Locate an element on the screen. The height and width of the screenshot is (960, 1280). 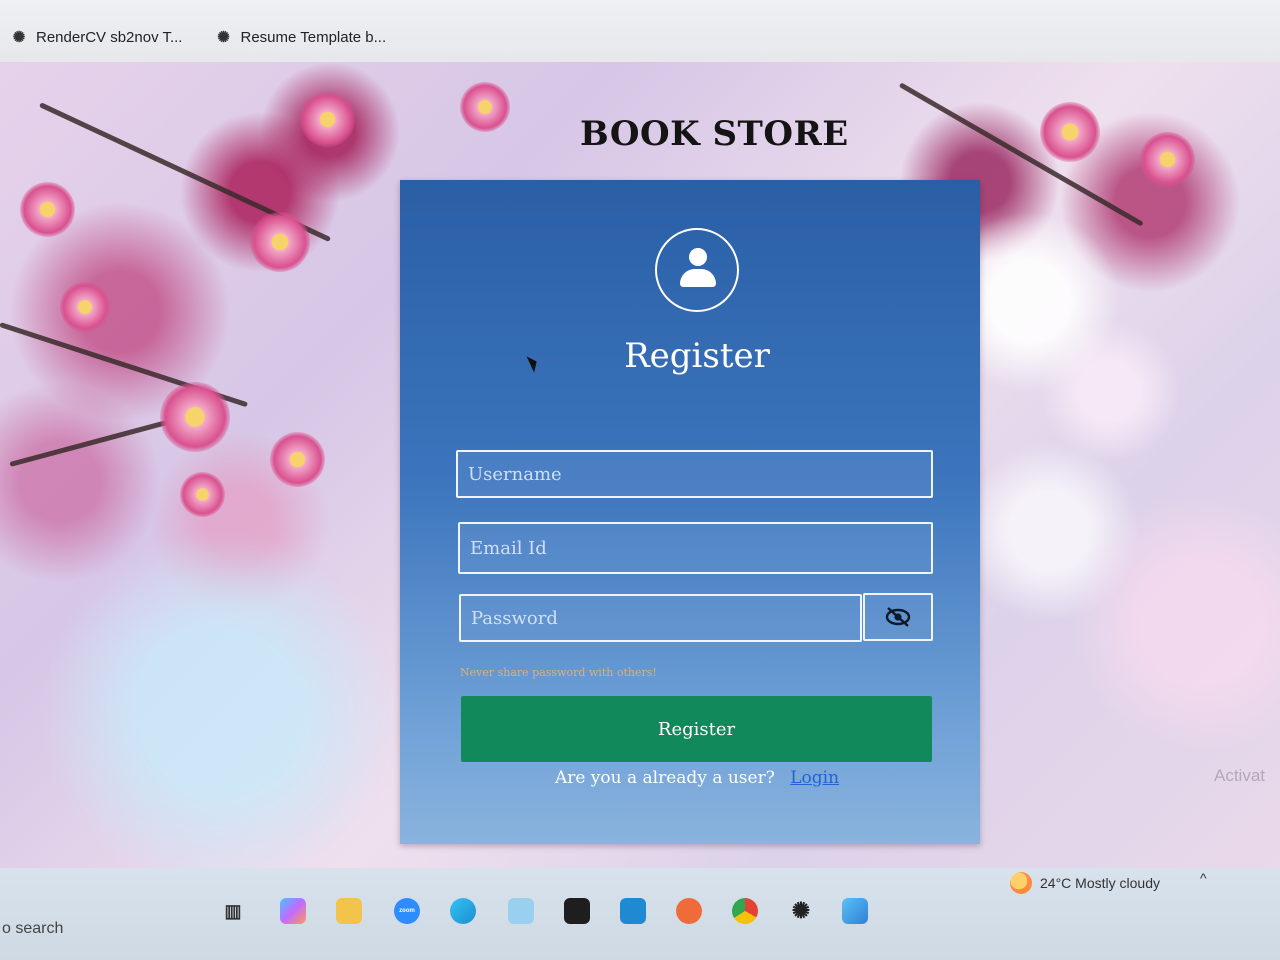
weather-widget: 24°C Mostly cloudy is located at coordinates (1085, 883).